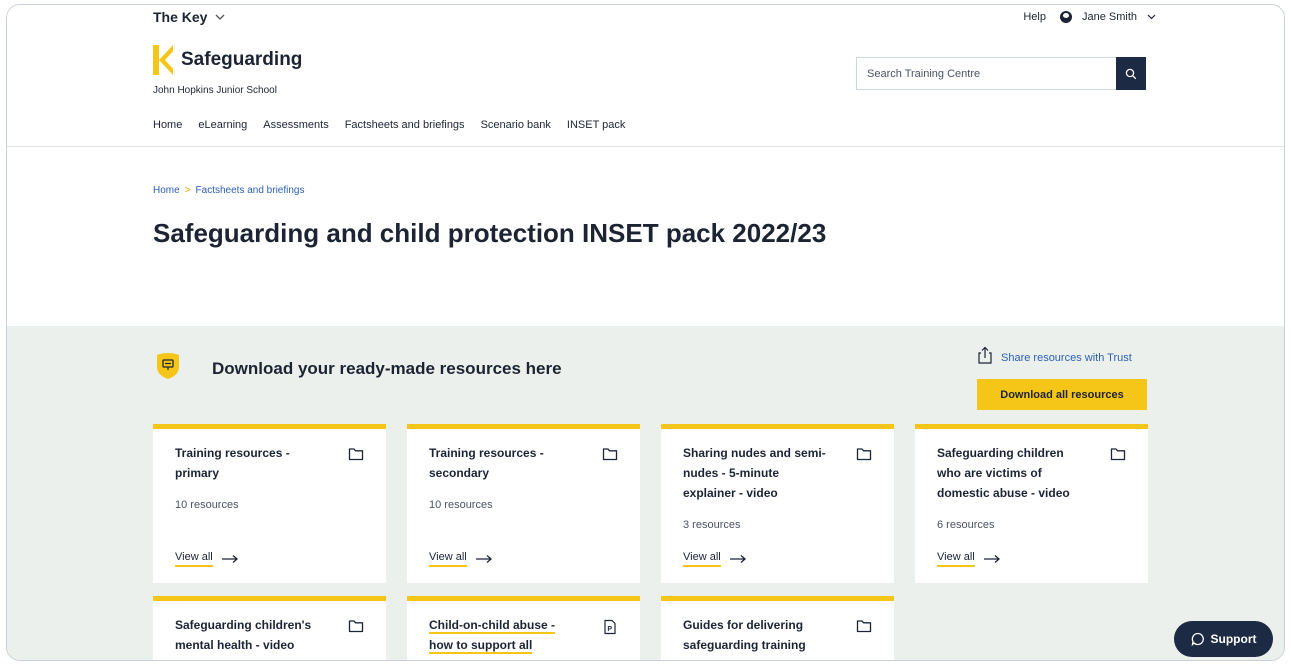  Describe the element at coordinates (1233, 639) in the screenshot. I see `support-label: Support` at that location.